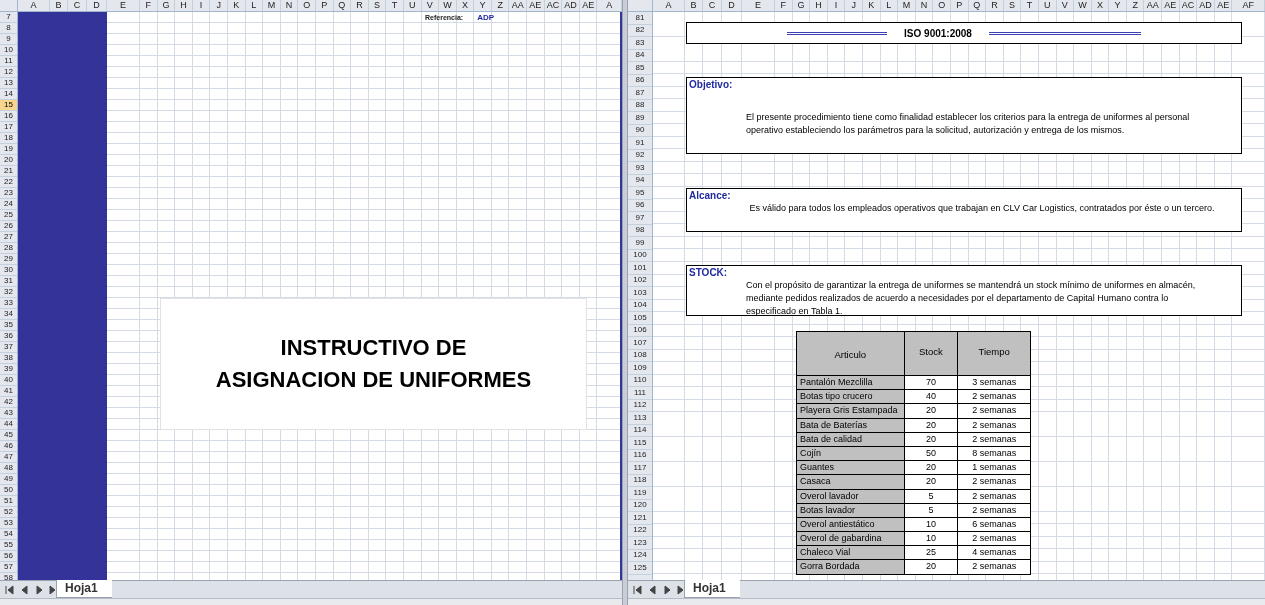 This screenshot has width=1265, height=605. I want to click on row-header: 118, so click(640, 480).